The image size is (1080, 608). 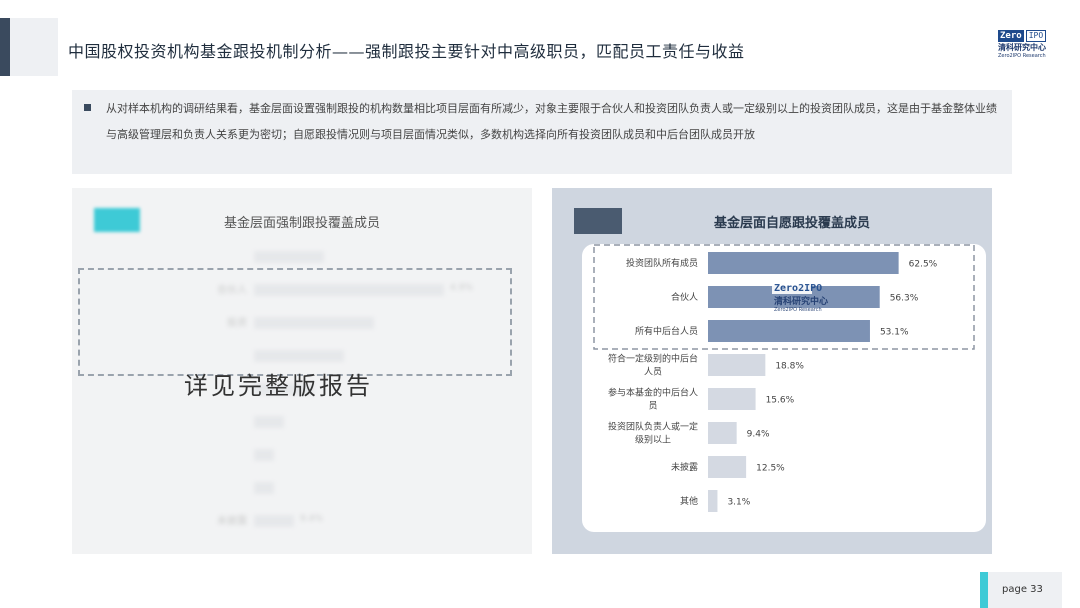 I want to click on zero2ipo-logo: Zero IPO 清科研究中心 Zero2IPO Research, so click(x=1030, y=47).